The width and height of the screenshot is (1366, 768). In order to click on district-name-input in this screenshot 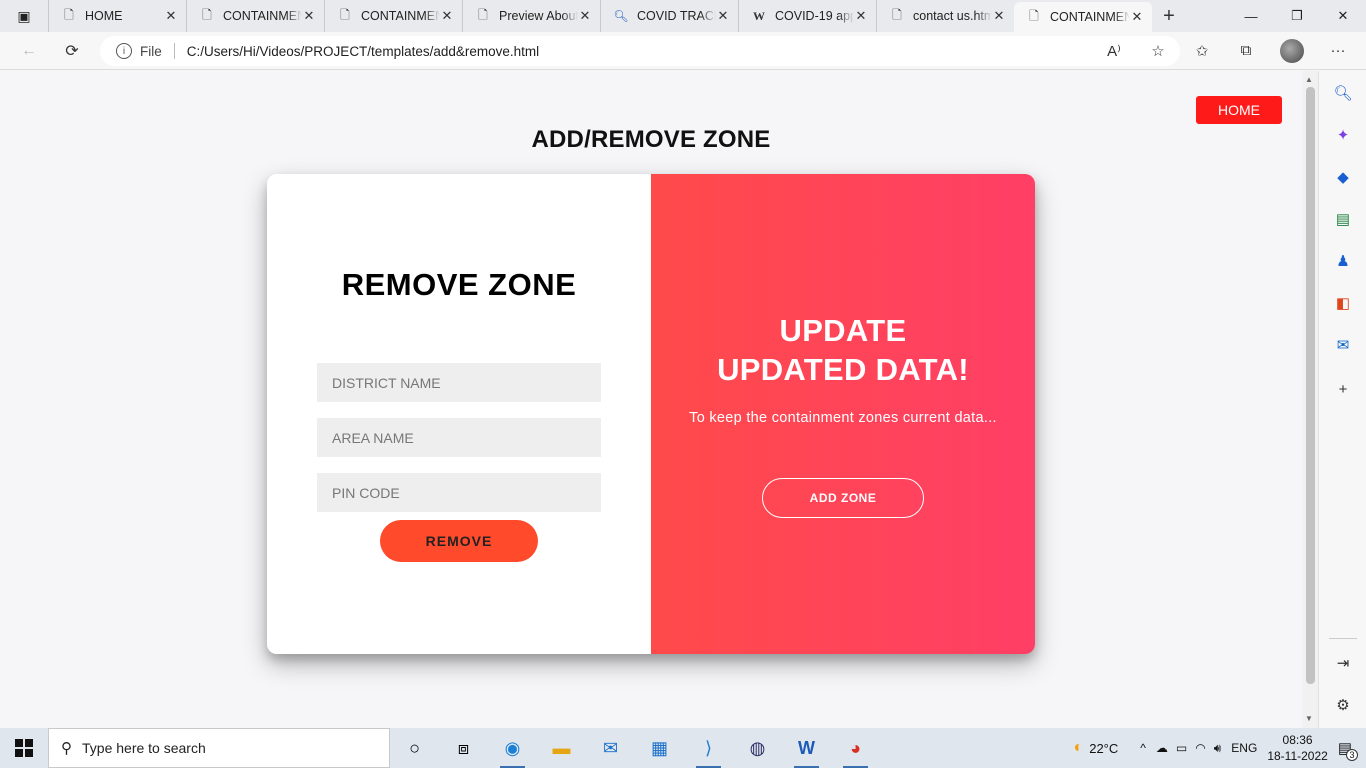, I will do `click(459, 382)`.